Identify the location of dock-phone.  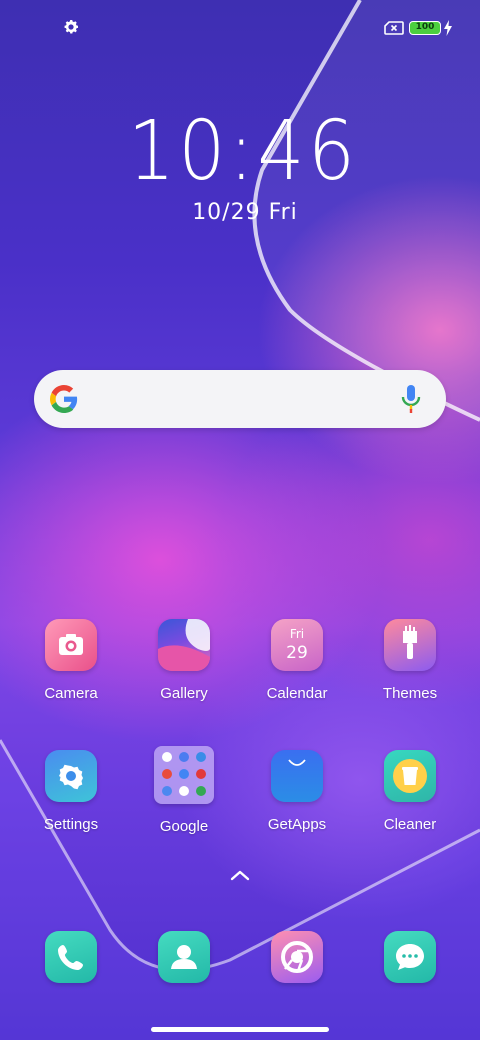
(71, 957).